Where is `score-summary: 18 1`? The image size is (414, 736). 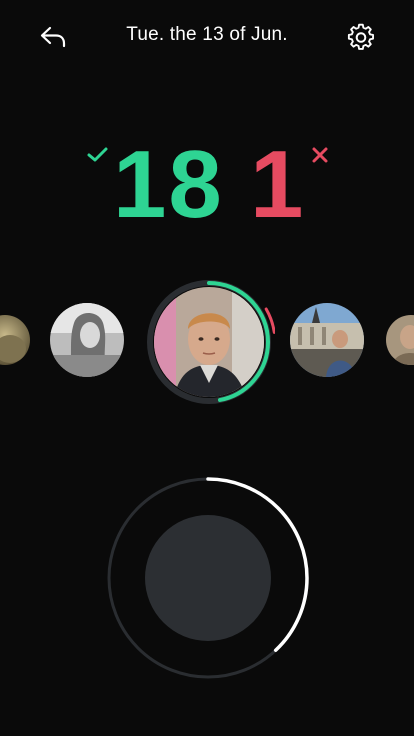
score-summary: 18 1 is located at coordinates (207, 185).